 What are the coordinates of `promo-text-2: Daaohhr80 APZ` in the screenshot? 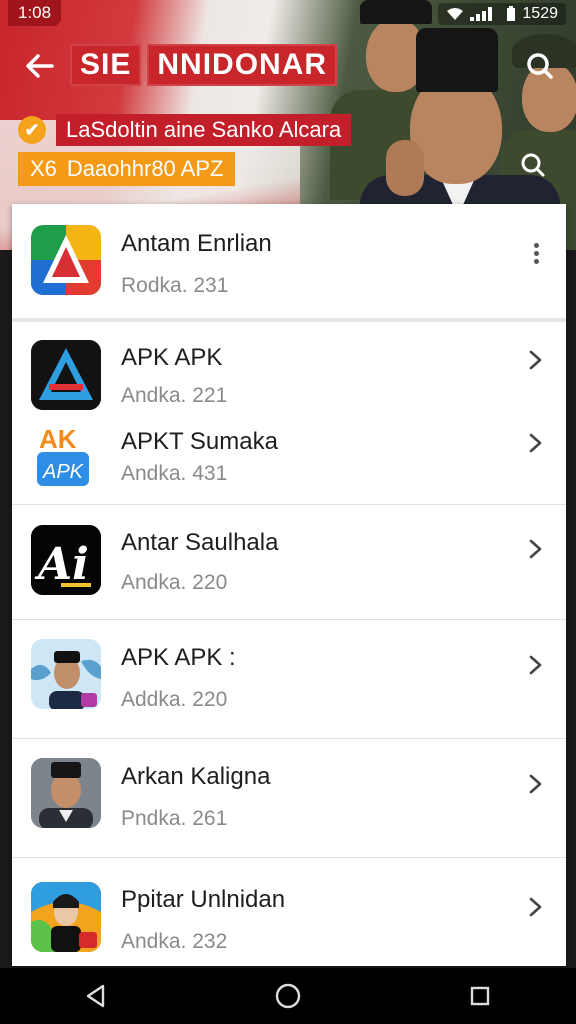 It's located at (145, 168).